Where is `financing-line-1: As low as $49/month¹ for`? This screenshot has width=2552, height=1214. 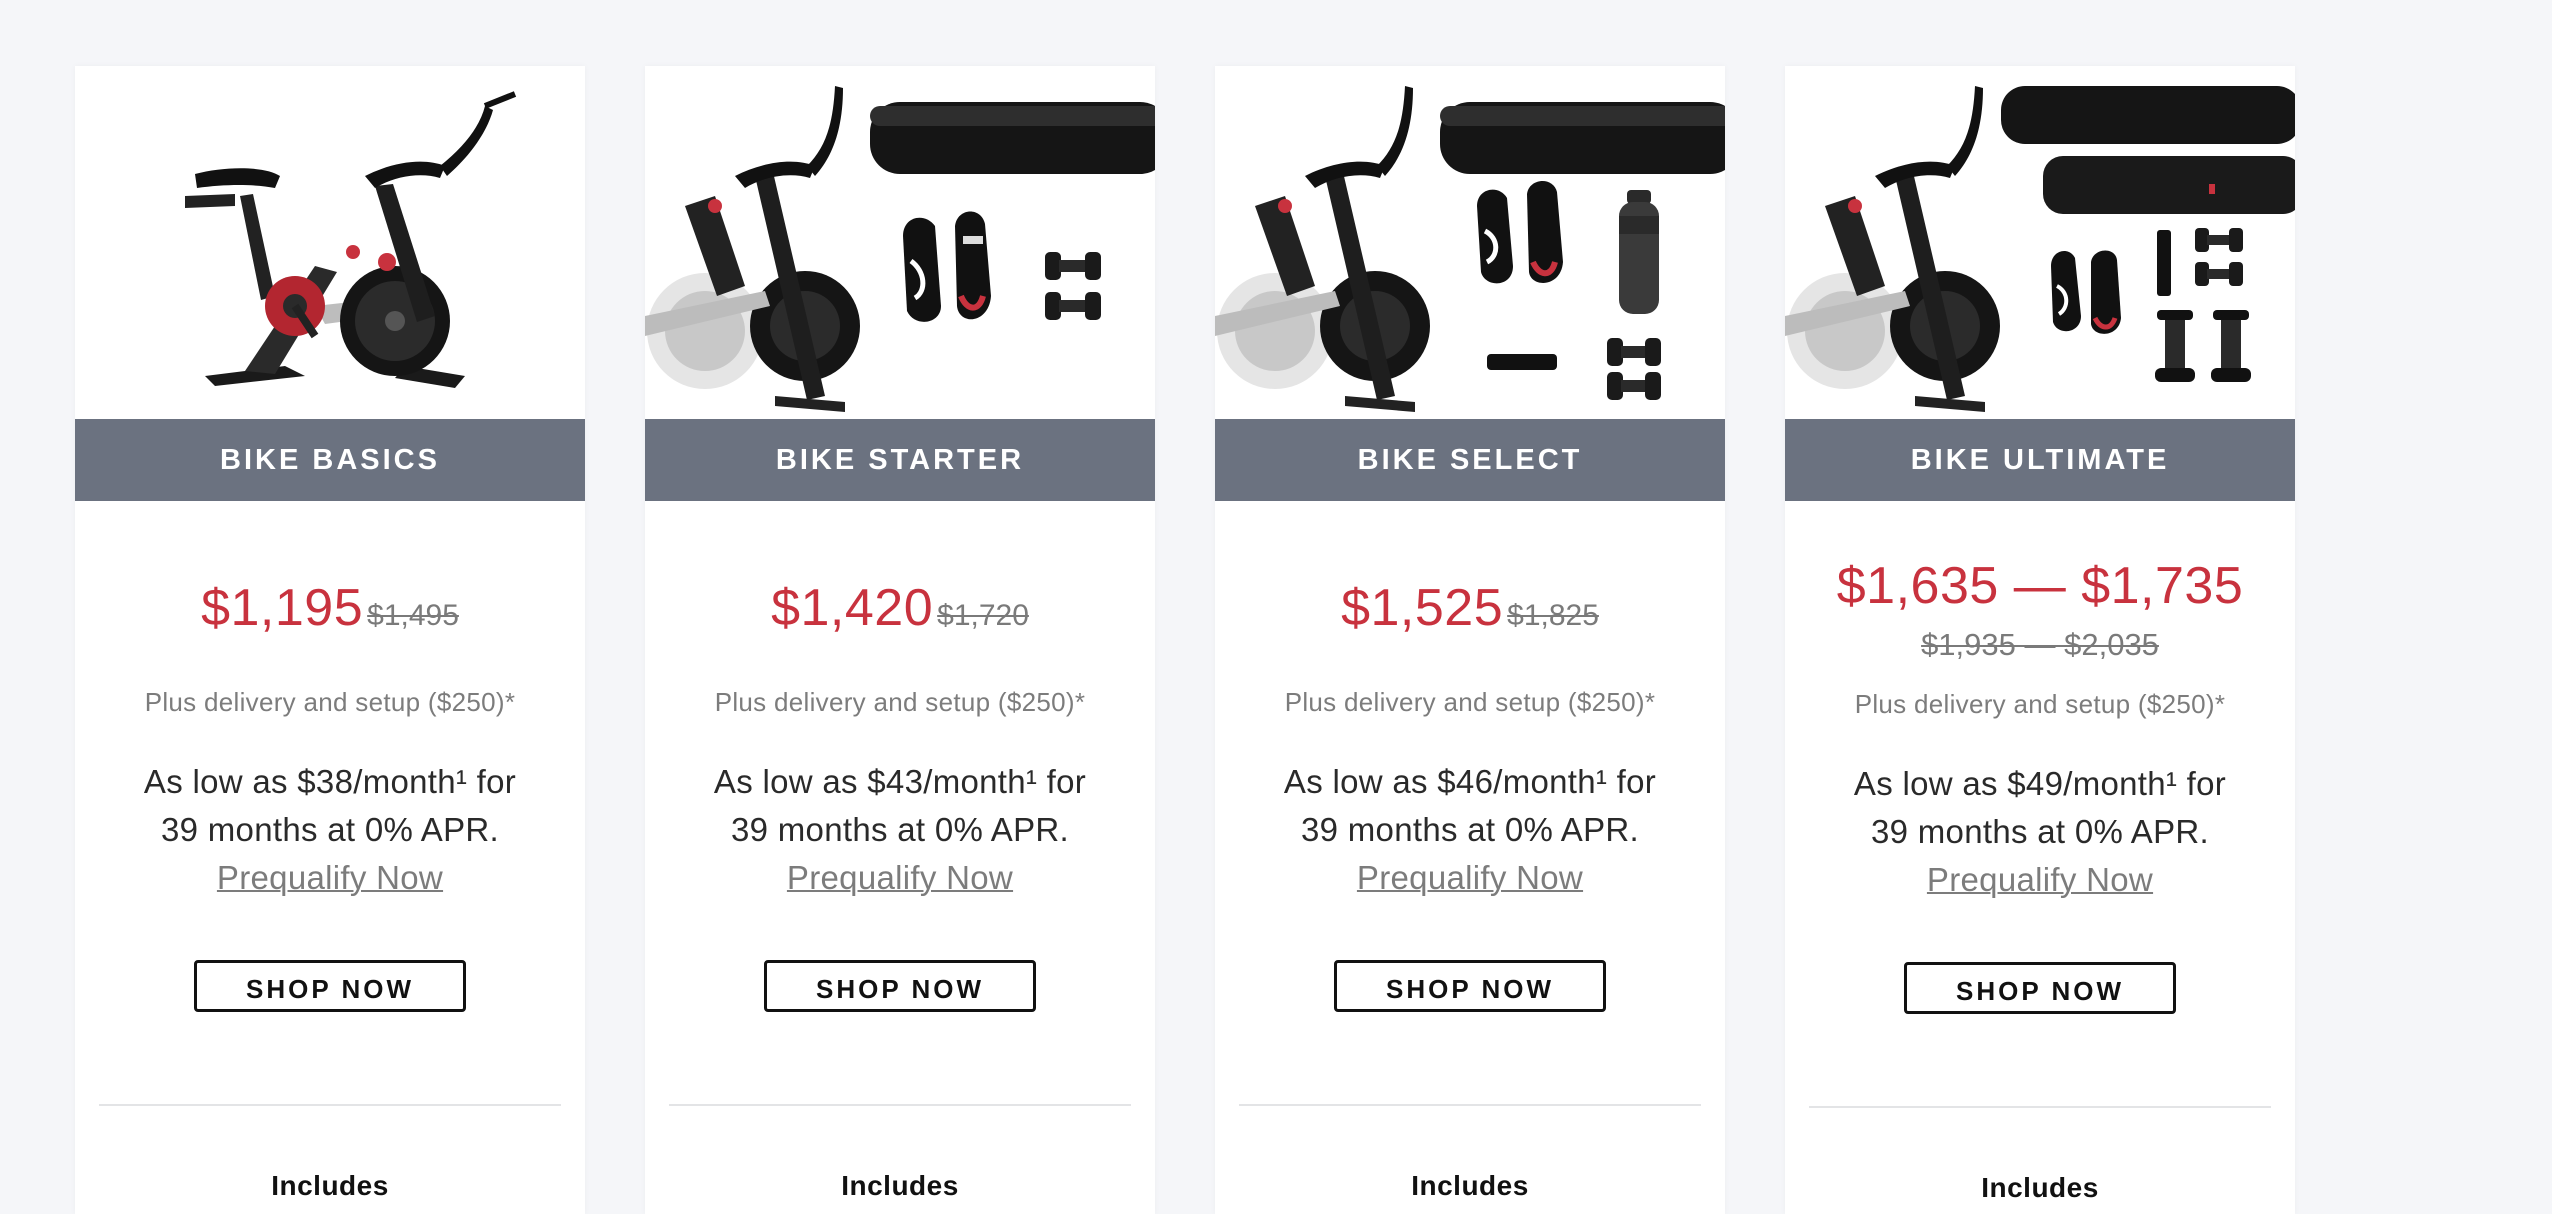
financing-line-1: As low as $49/month¹ for is located at coordinates (2040, 783).